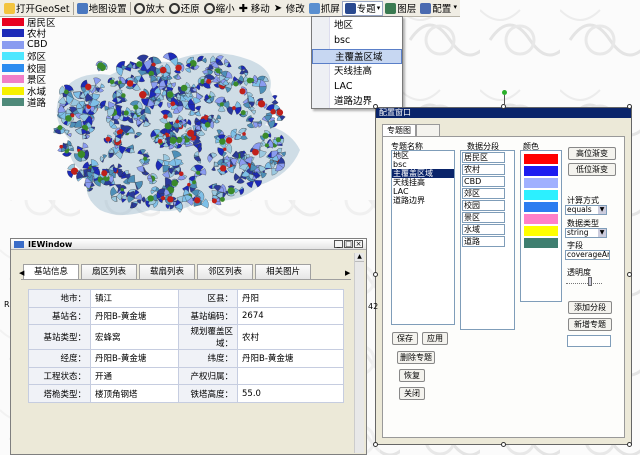  Describe the element at coordinates (357, 25) in the screenshot. I see `menu-item: 地区` at that location.